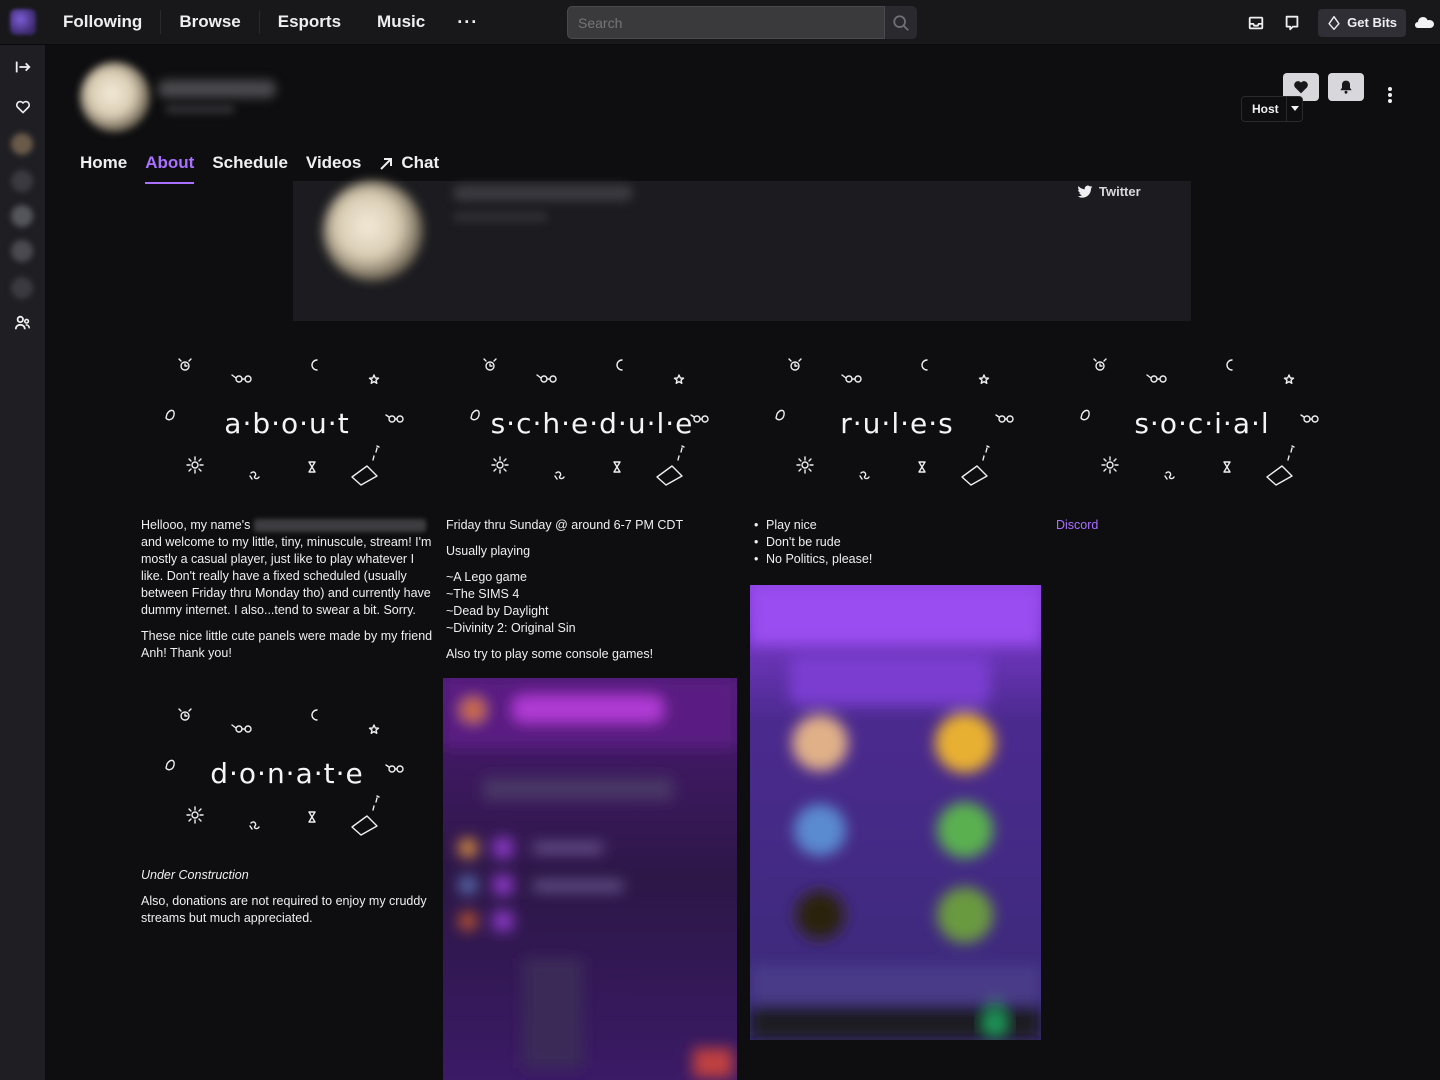  Describe the element at coordinates (250, 162) in the screenshot. I see `tab-schedule-label: Schedule` at that location.